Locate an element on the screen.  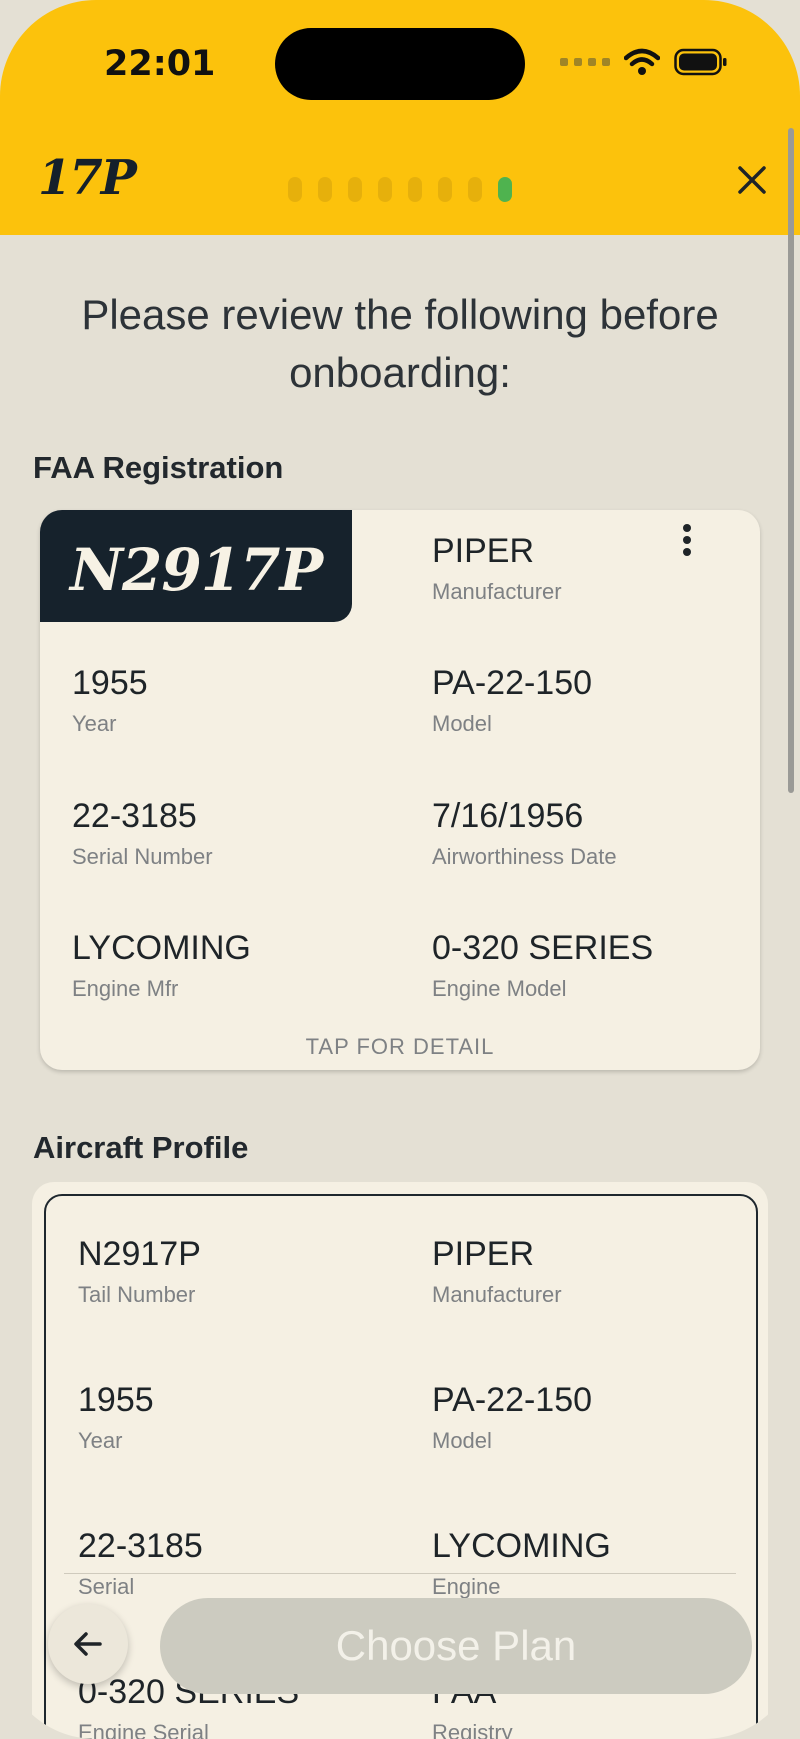
app-logo: 17P is located at coordinates (87, 178).